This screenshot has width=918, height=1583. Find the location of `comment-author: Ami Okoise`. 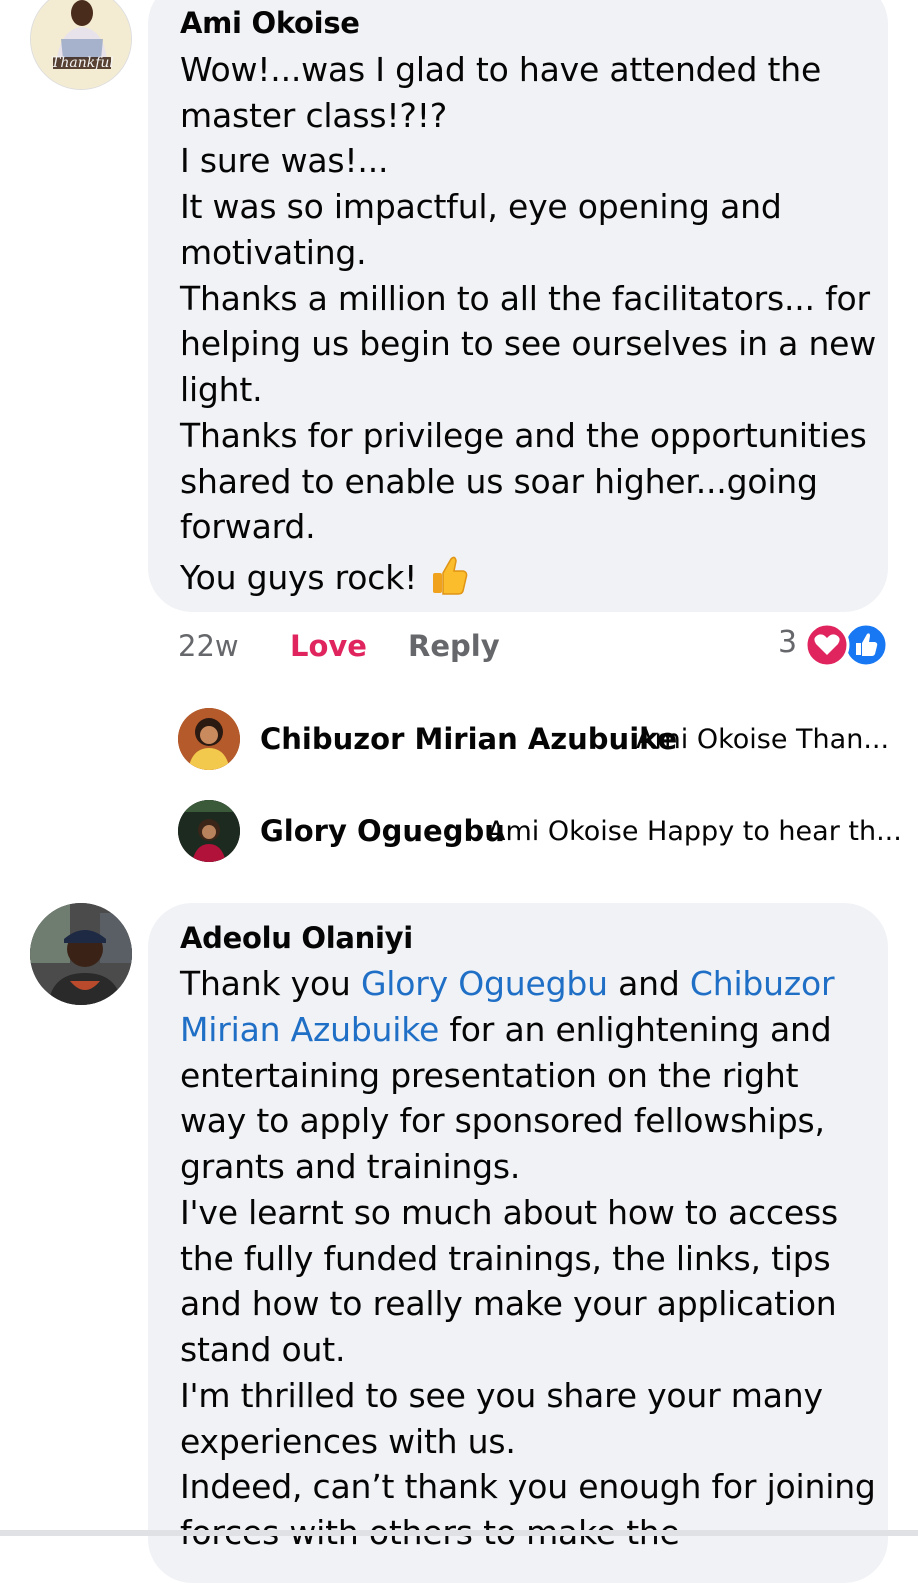

comment-author: Ami Okoise is located at coordinates (270, 23).